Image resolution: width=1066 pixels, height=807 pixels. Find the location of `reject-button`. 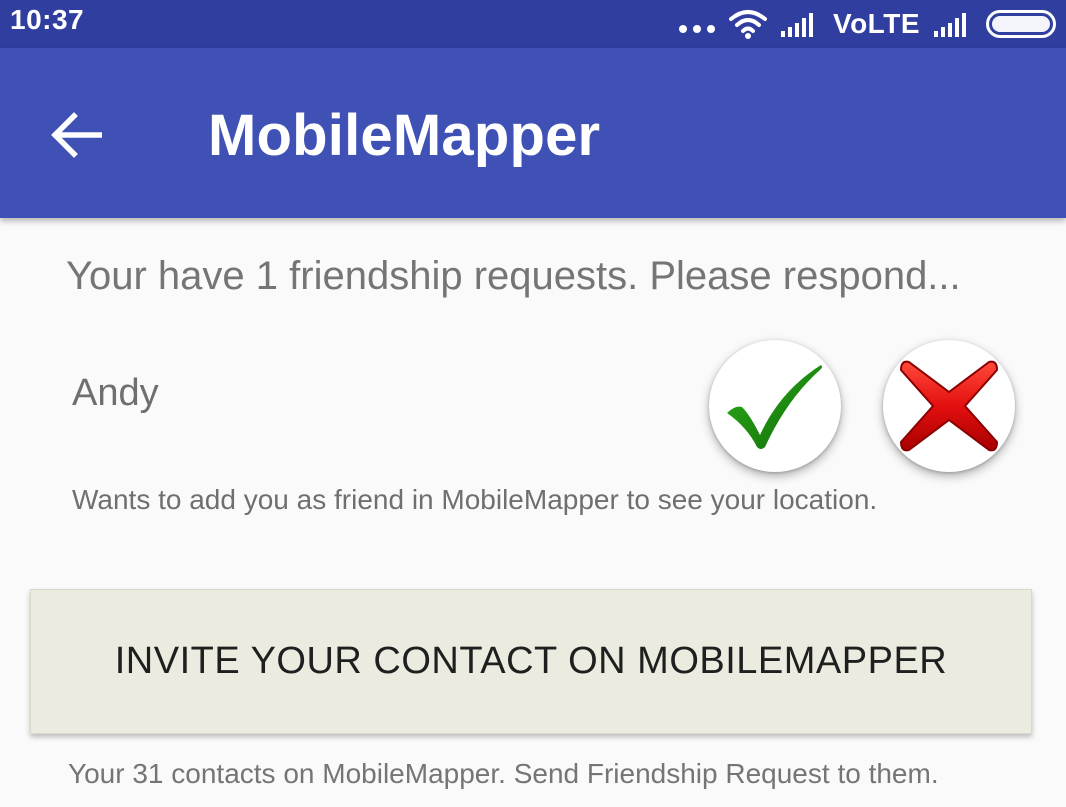

reject-button is located at coordinates (949, 406).